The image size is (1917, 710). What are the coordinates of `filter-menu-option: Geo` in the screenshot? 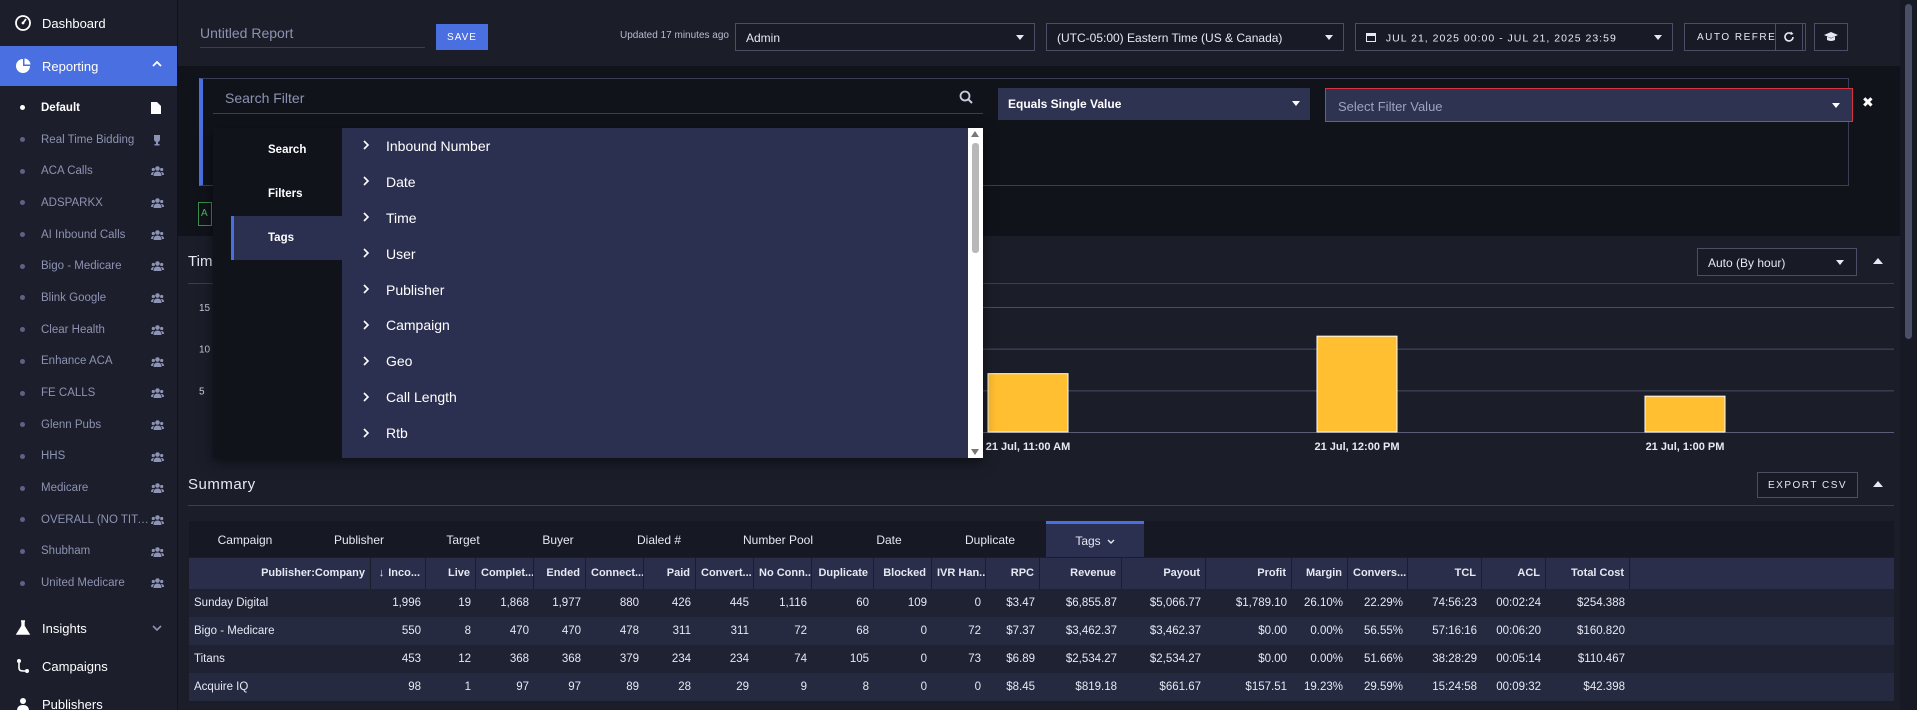 It's located at (655, 361).